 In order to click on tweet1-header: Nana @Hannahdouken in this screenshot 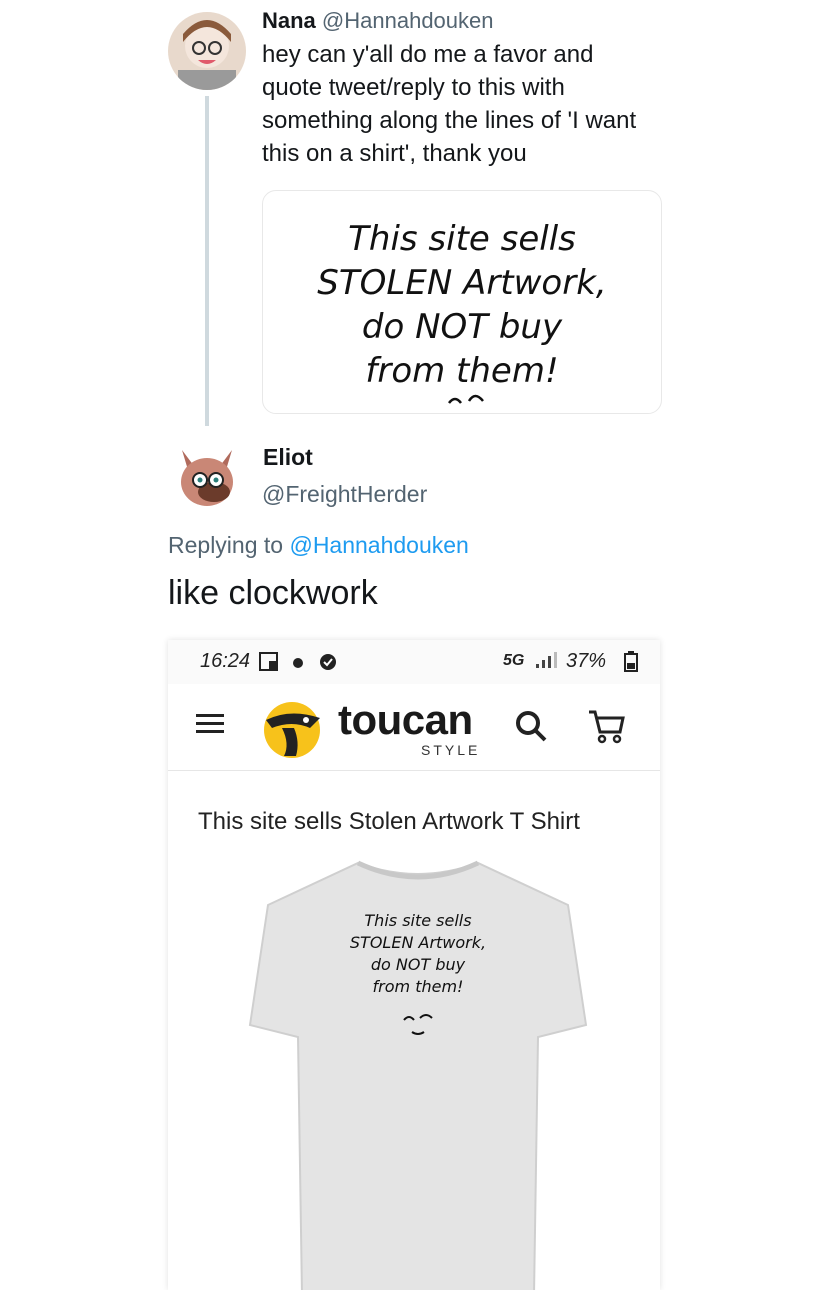, I will do `click(378, 21)`.